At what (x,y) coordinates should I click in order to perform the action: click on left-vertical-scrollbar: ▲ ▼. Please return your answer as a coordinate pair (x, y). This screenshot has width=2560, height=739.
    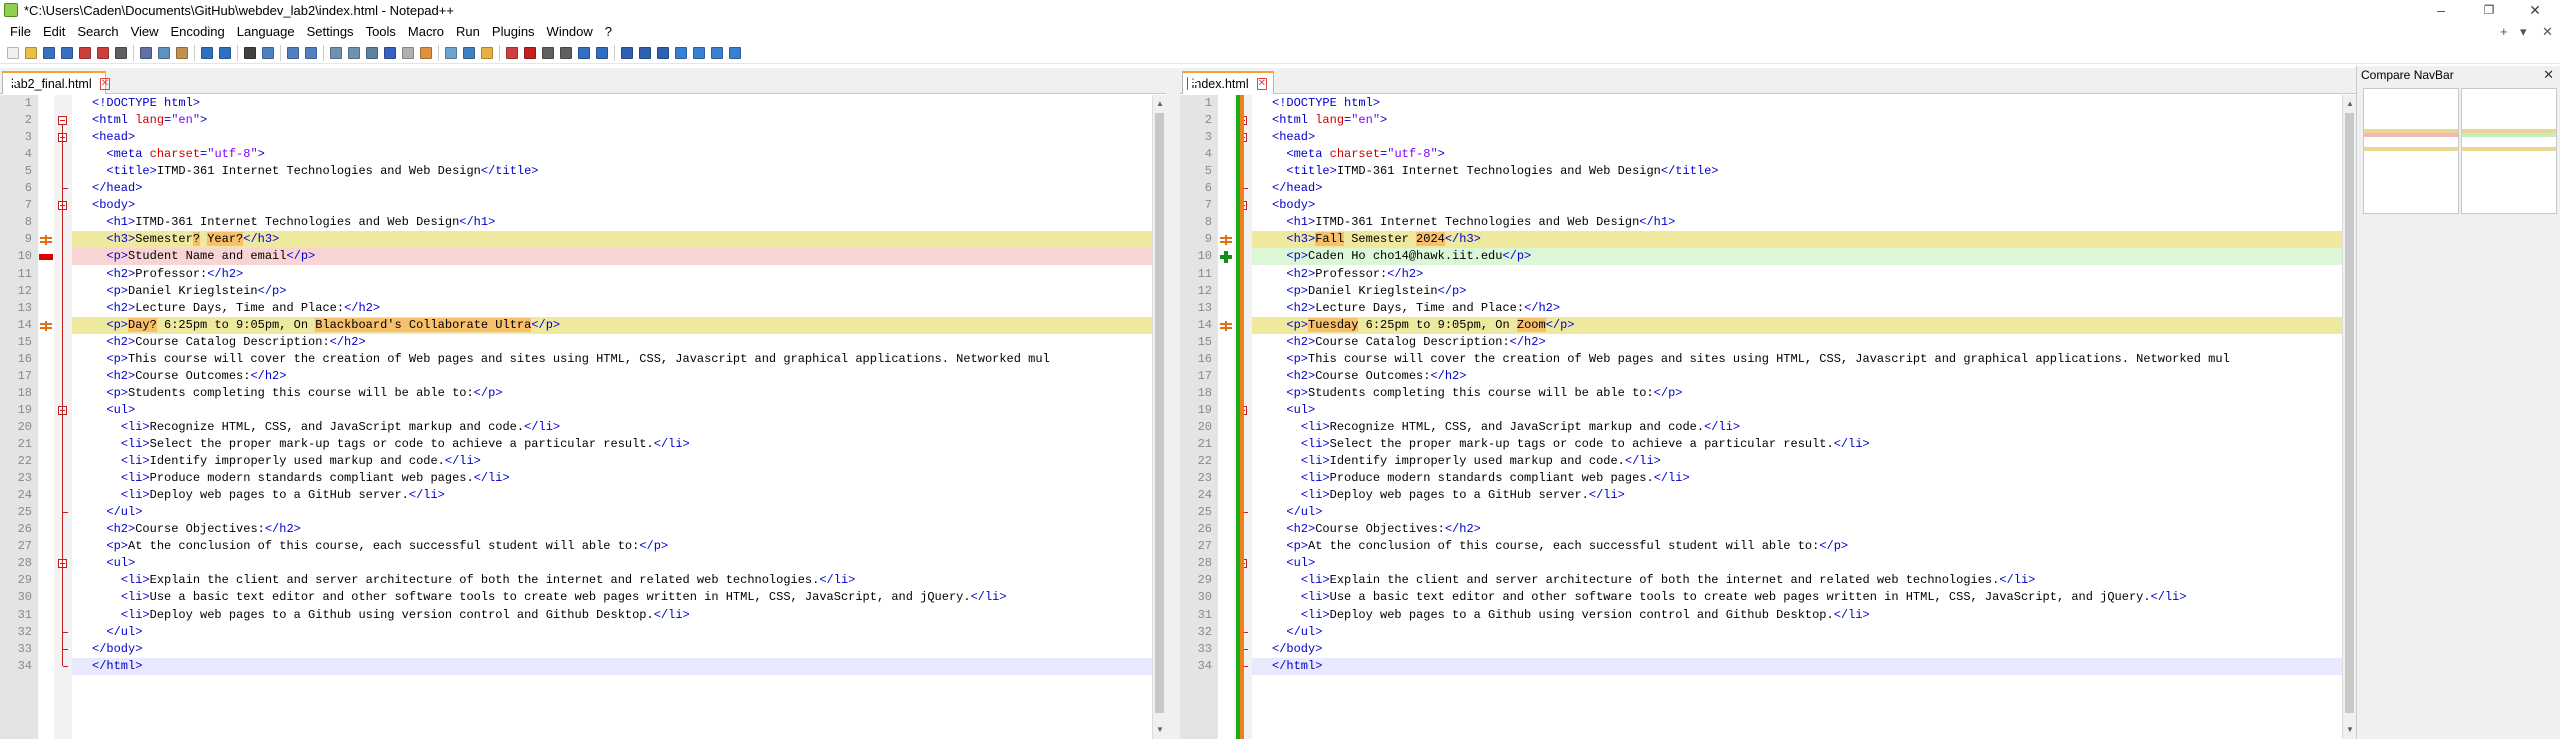
    Looking at the image, I should click on (1159, 417).